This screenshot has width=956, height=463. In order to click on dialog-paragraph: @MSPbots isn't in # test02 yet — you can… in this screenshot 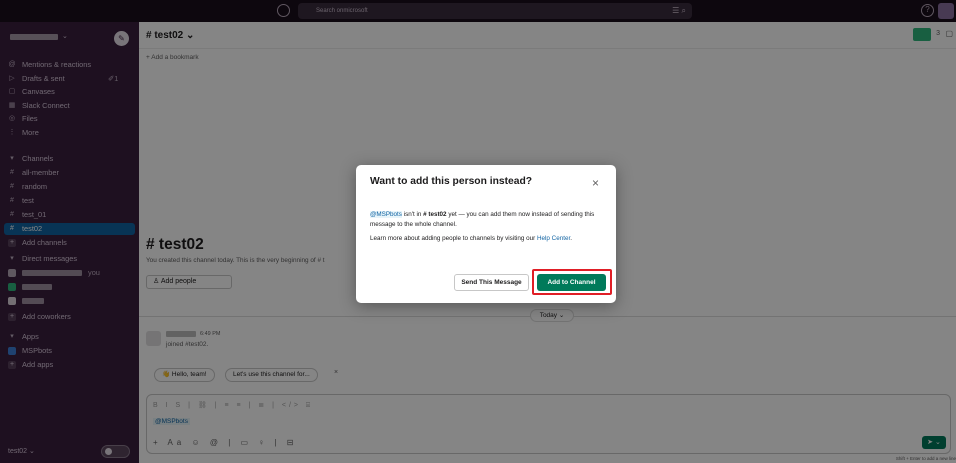, I will do `click(482, 219)`.